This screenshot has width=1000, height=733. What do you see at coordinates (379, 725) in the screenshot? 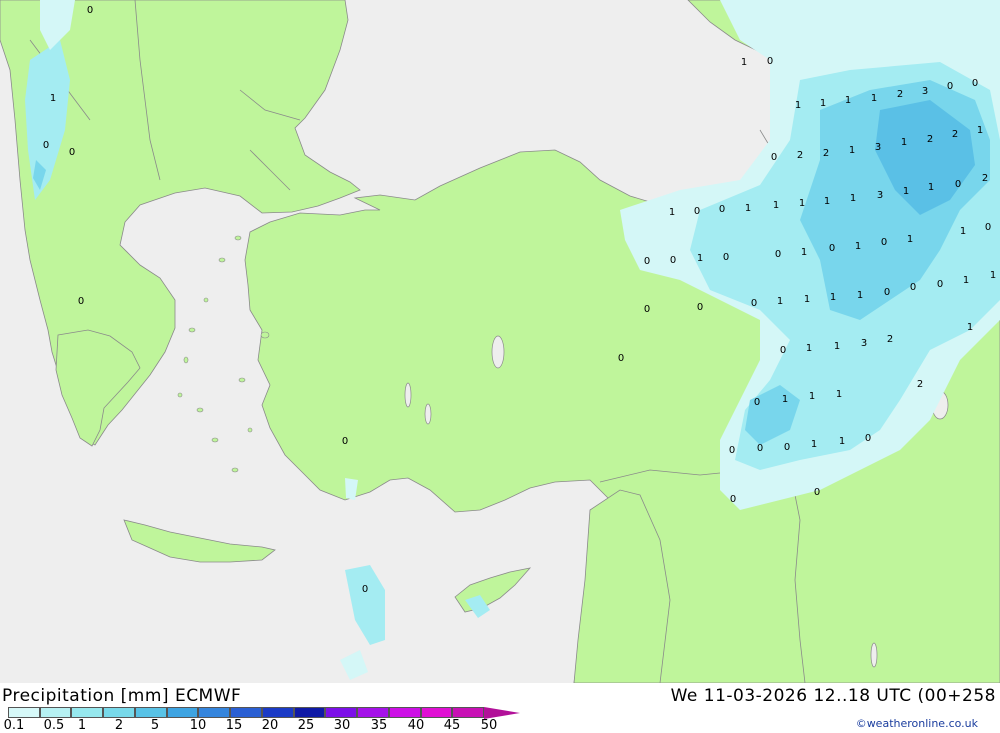
I see `scale-tick-label: 35` at bounding box center [379, 725].